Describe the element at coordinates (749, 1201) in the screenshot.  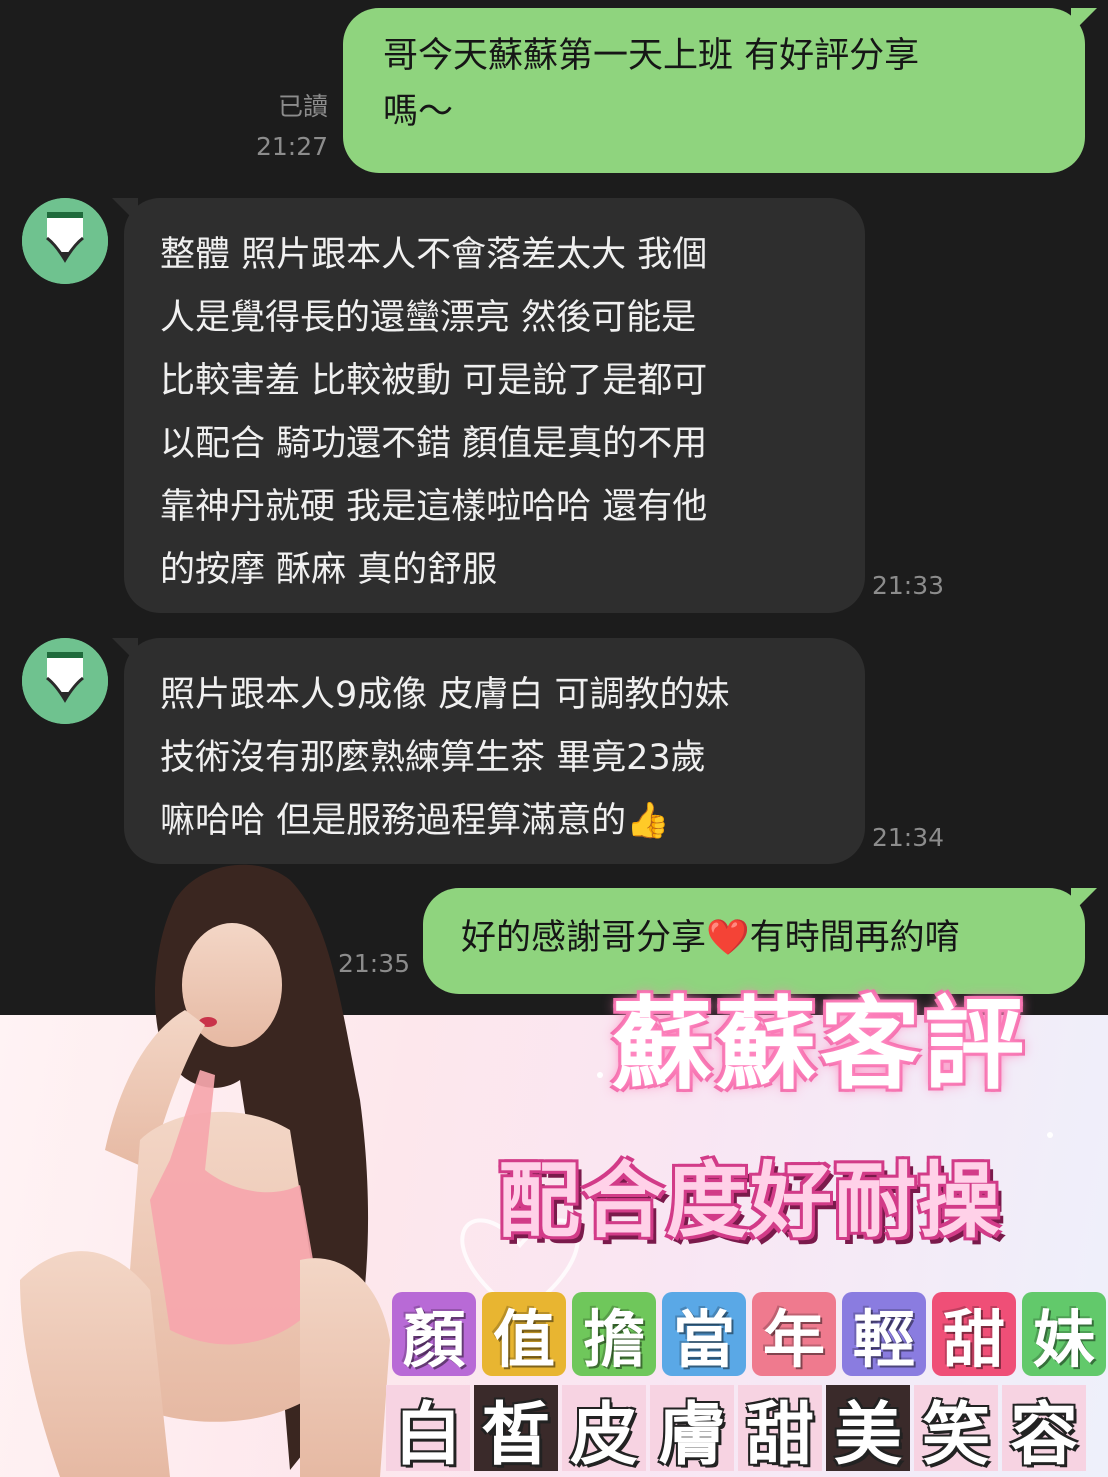
I see `promo-subtitle: 配合度好耐操` at that location.